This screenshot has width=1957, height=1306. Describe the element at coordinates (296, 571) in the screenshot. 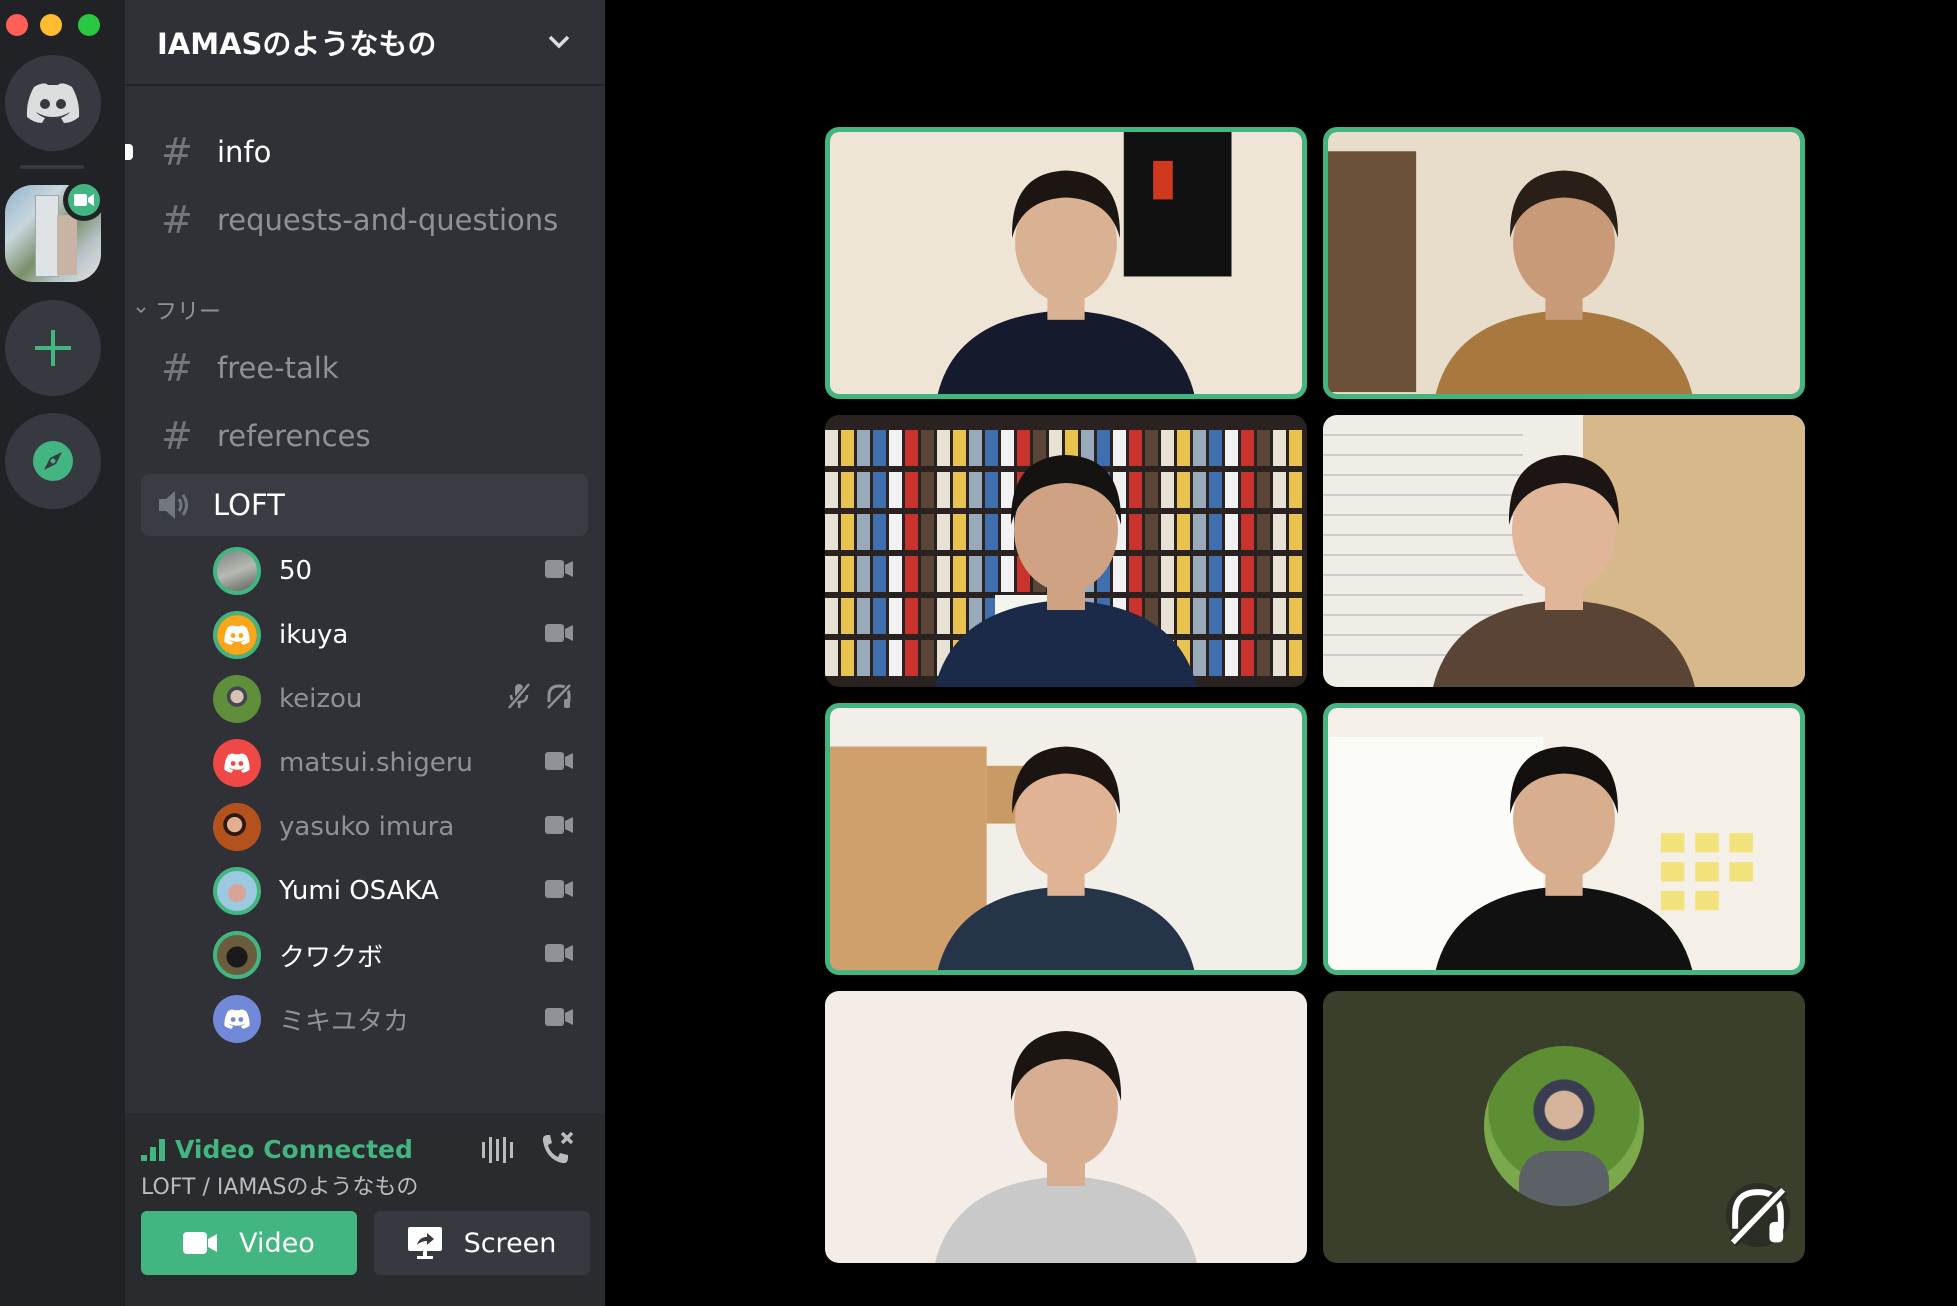

I see `voice-user-name: 50` at that location.